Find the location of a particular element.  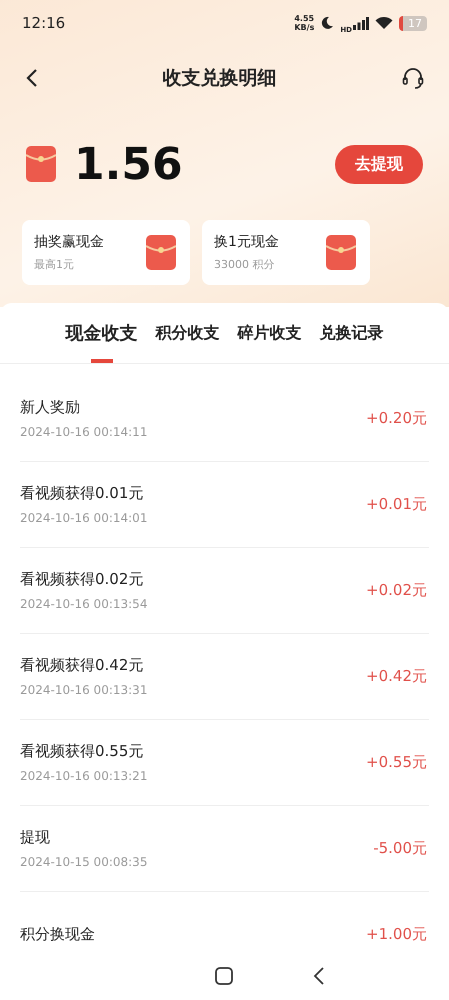

page-title: 收支兑换明细 is located at coordinates (219, 78).